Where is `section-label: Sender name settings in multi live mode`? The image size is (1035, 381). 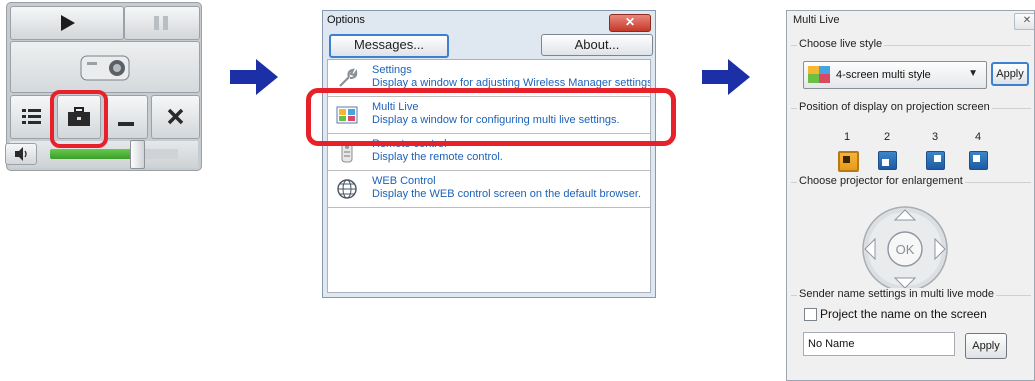
section-label: Sender name settings in multi live mode is located at coordinates (897, 294).